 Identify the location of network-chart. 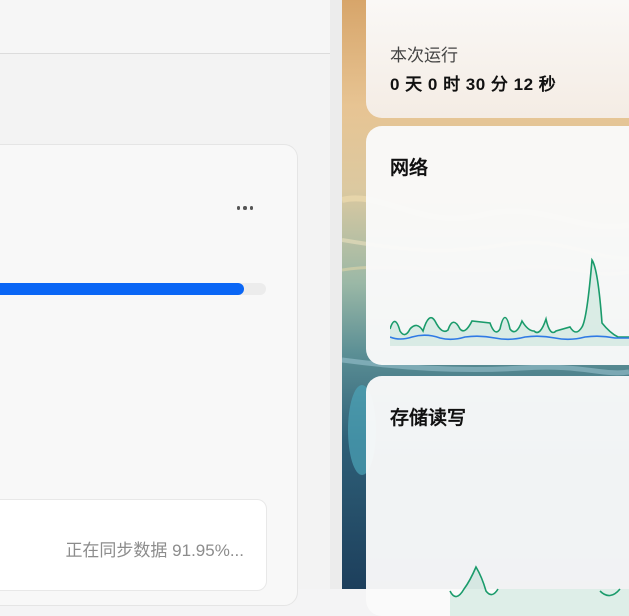
(509, 301).